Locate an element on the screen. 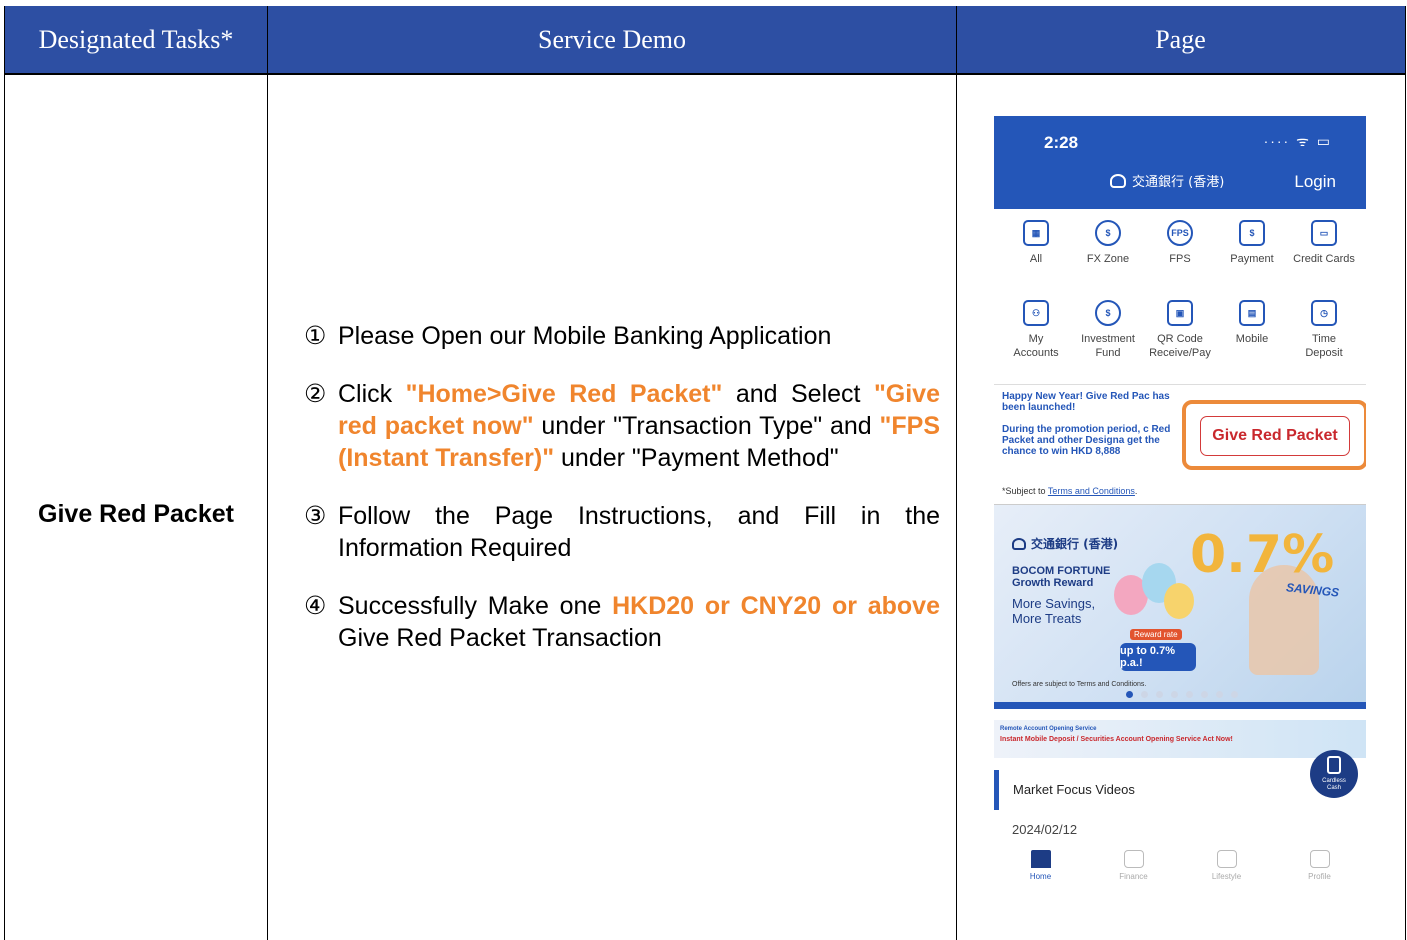  tab-label: Home is located at coordinates (1040, 876).